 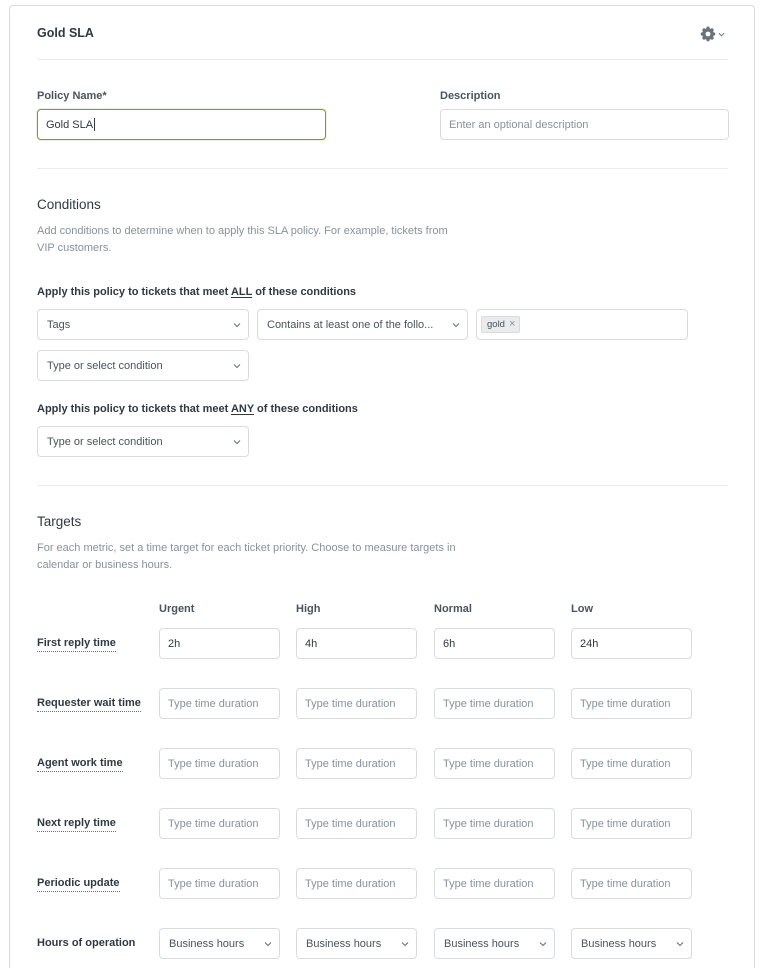 I want to click on target-input-next-reply-urgent: Type time duration, so click(x=219, y=823).